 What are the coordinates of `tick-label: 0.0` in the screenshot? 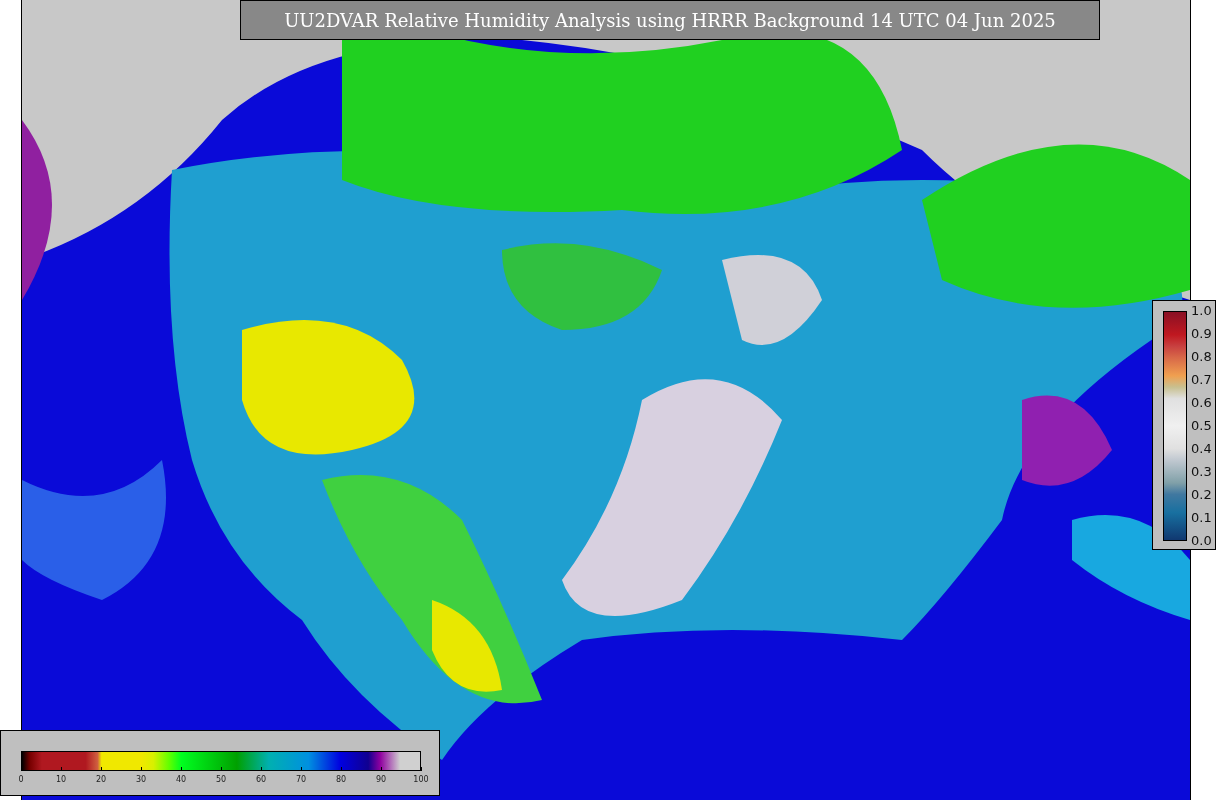 It's located at (1201, 540).